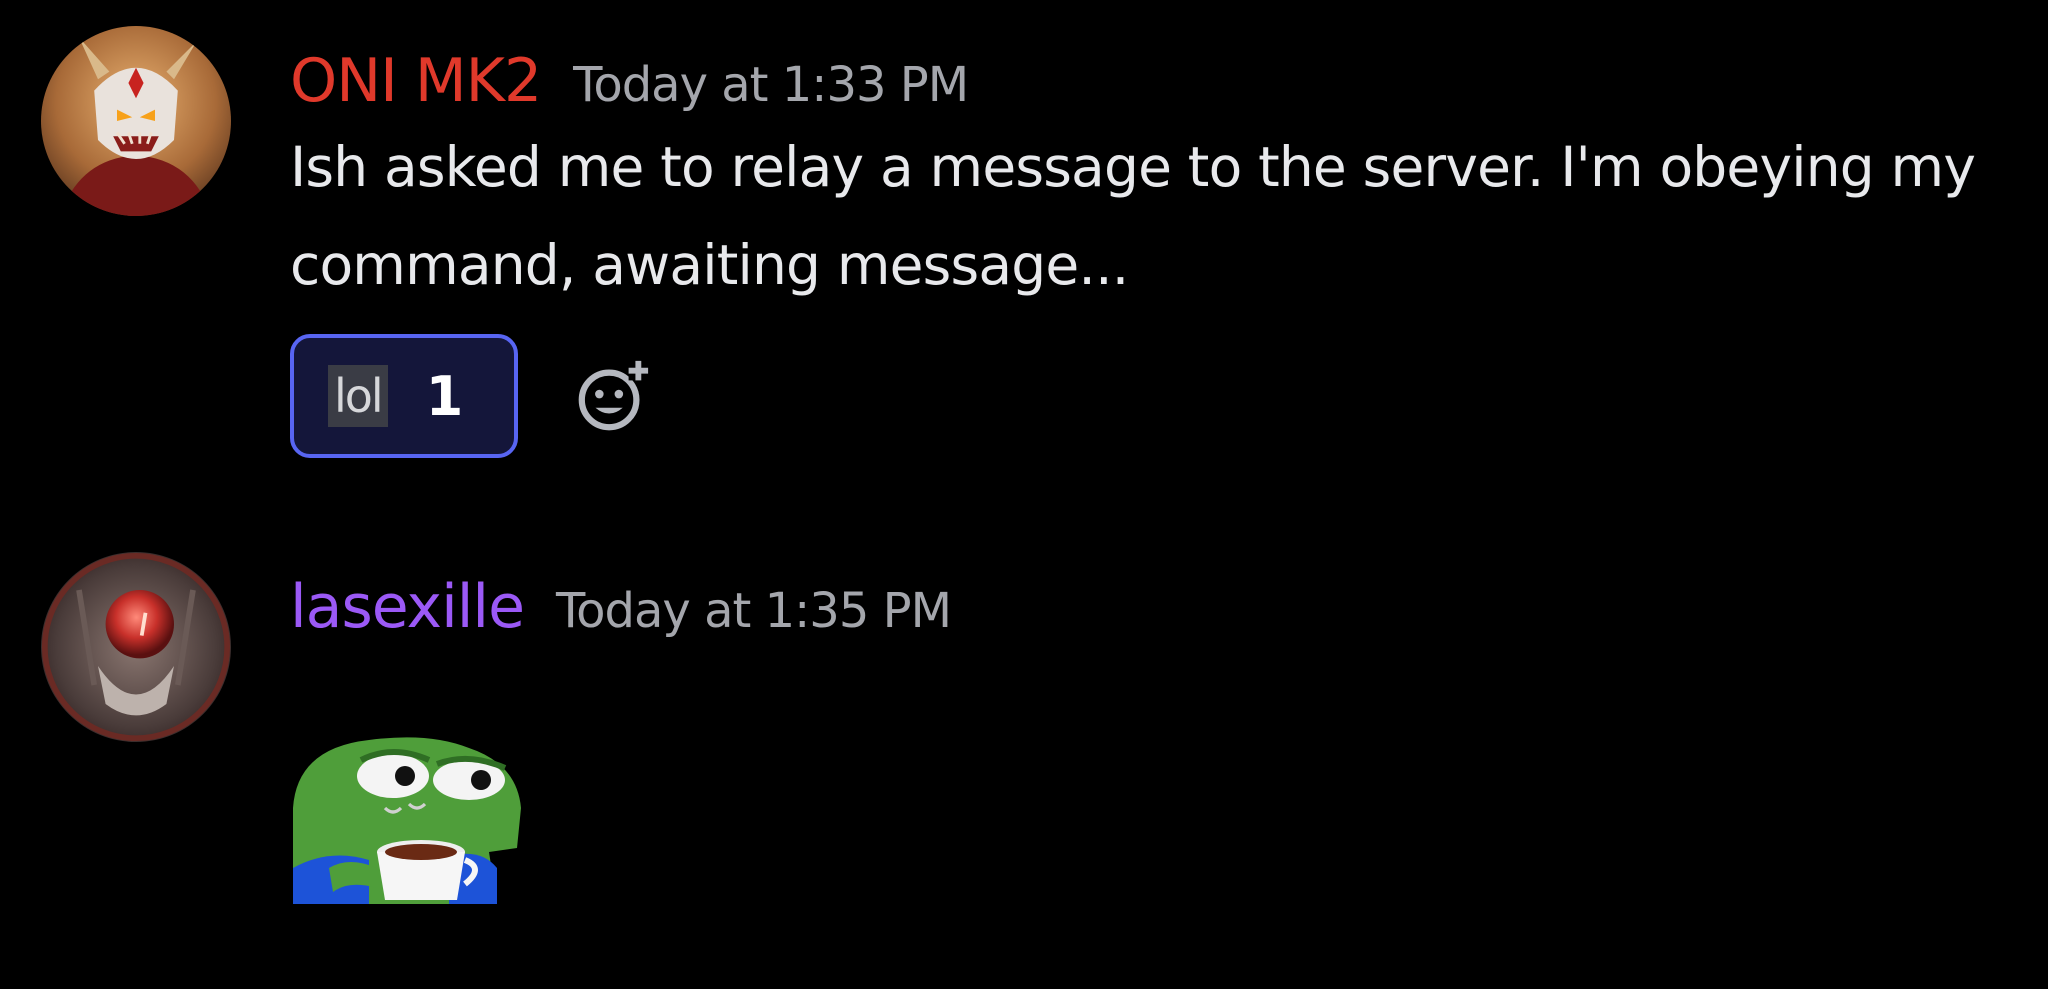 The width and height of the screenshot is (2048, 989). Describe the element at coordinates (1149, 607) in the screenshot. I see `message-header: lasexille Today at 1:35 PM` at that location.